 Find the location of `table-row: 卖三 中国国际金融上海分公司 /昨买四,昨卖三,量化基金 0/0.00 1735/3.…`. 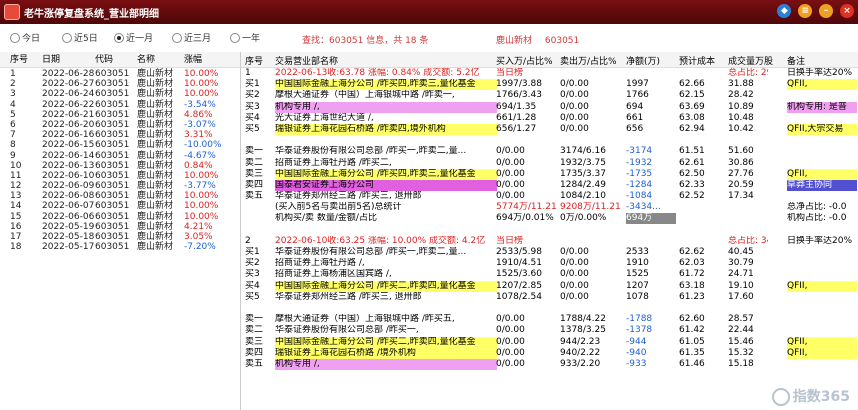

table-row: 卖三 中国国际金融上海分公司 /昨买四,昨卖三,量化基金 0/0.00 1735/3.… is located at coordinates (549, 174).